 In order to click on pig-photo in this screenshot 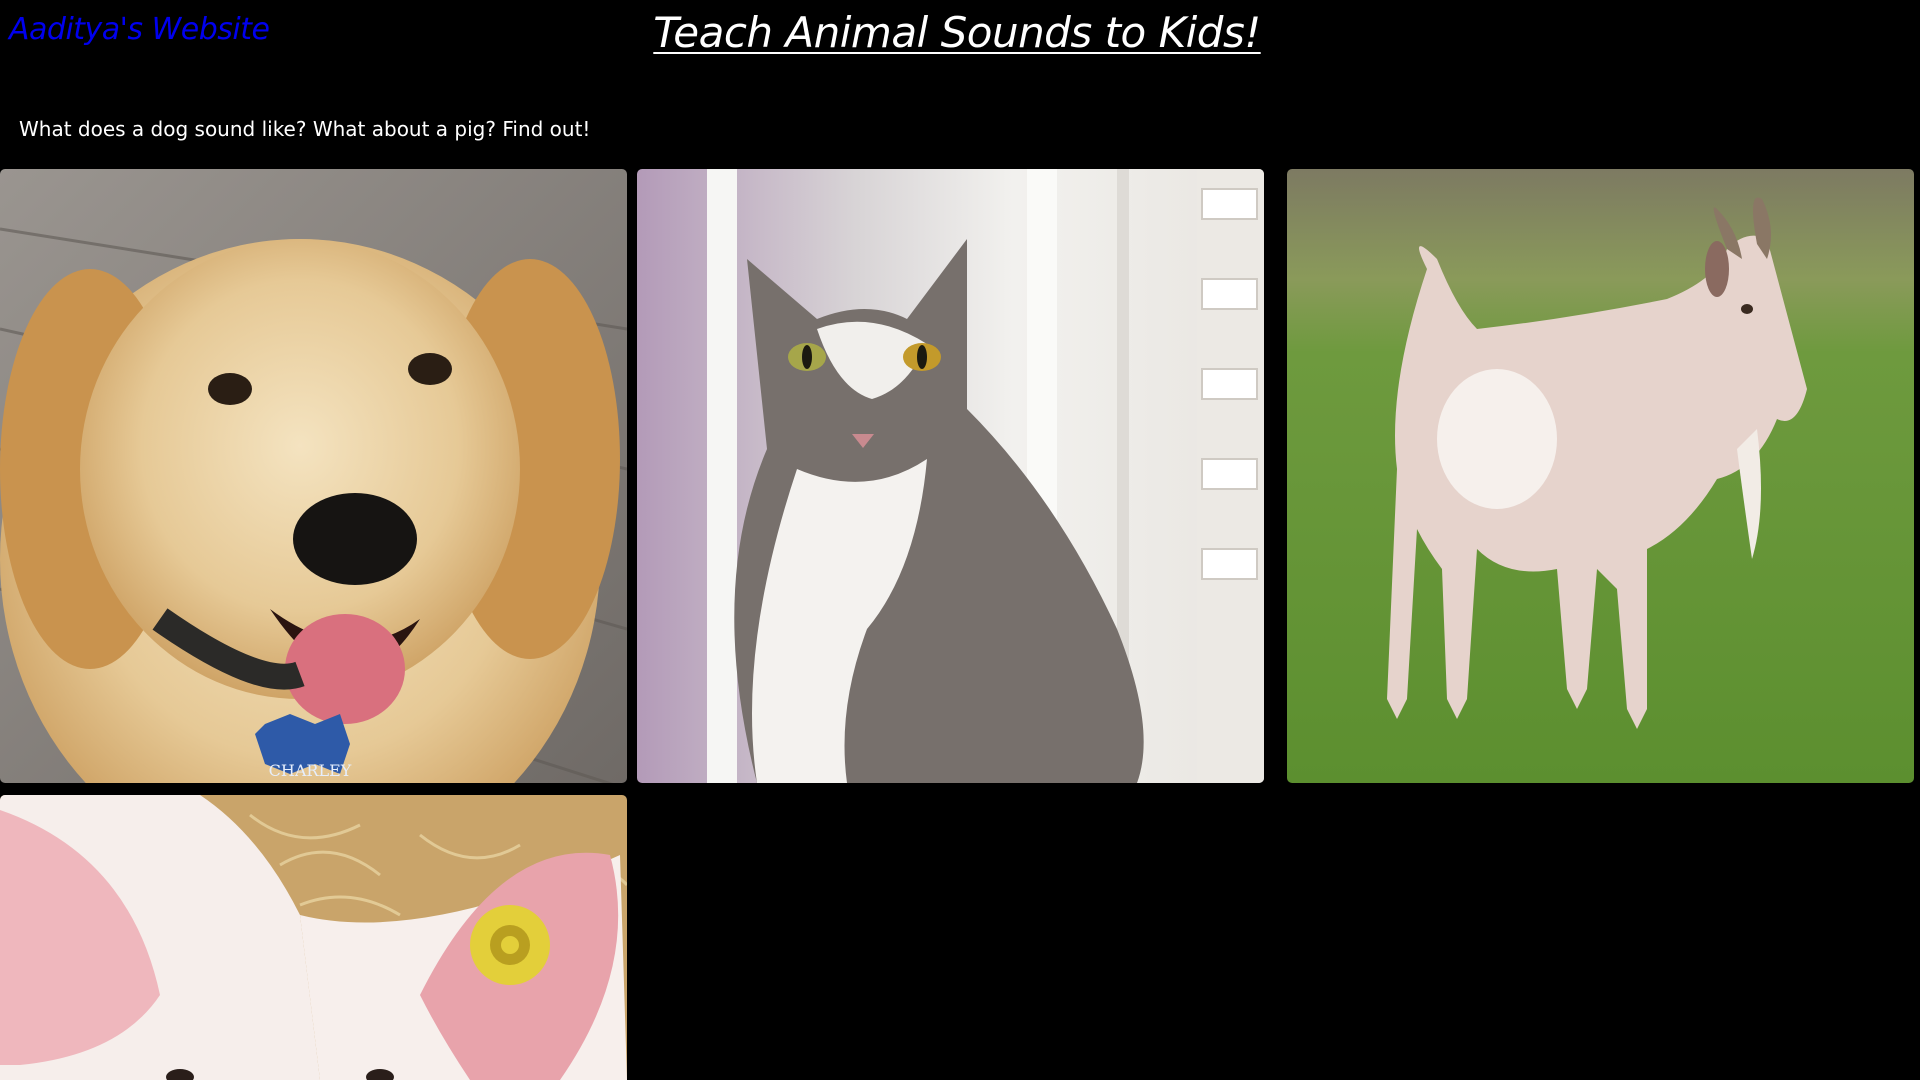, I will do `click(313, 937)`.